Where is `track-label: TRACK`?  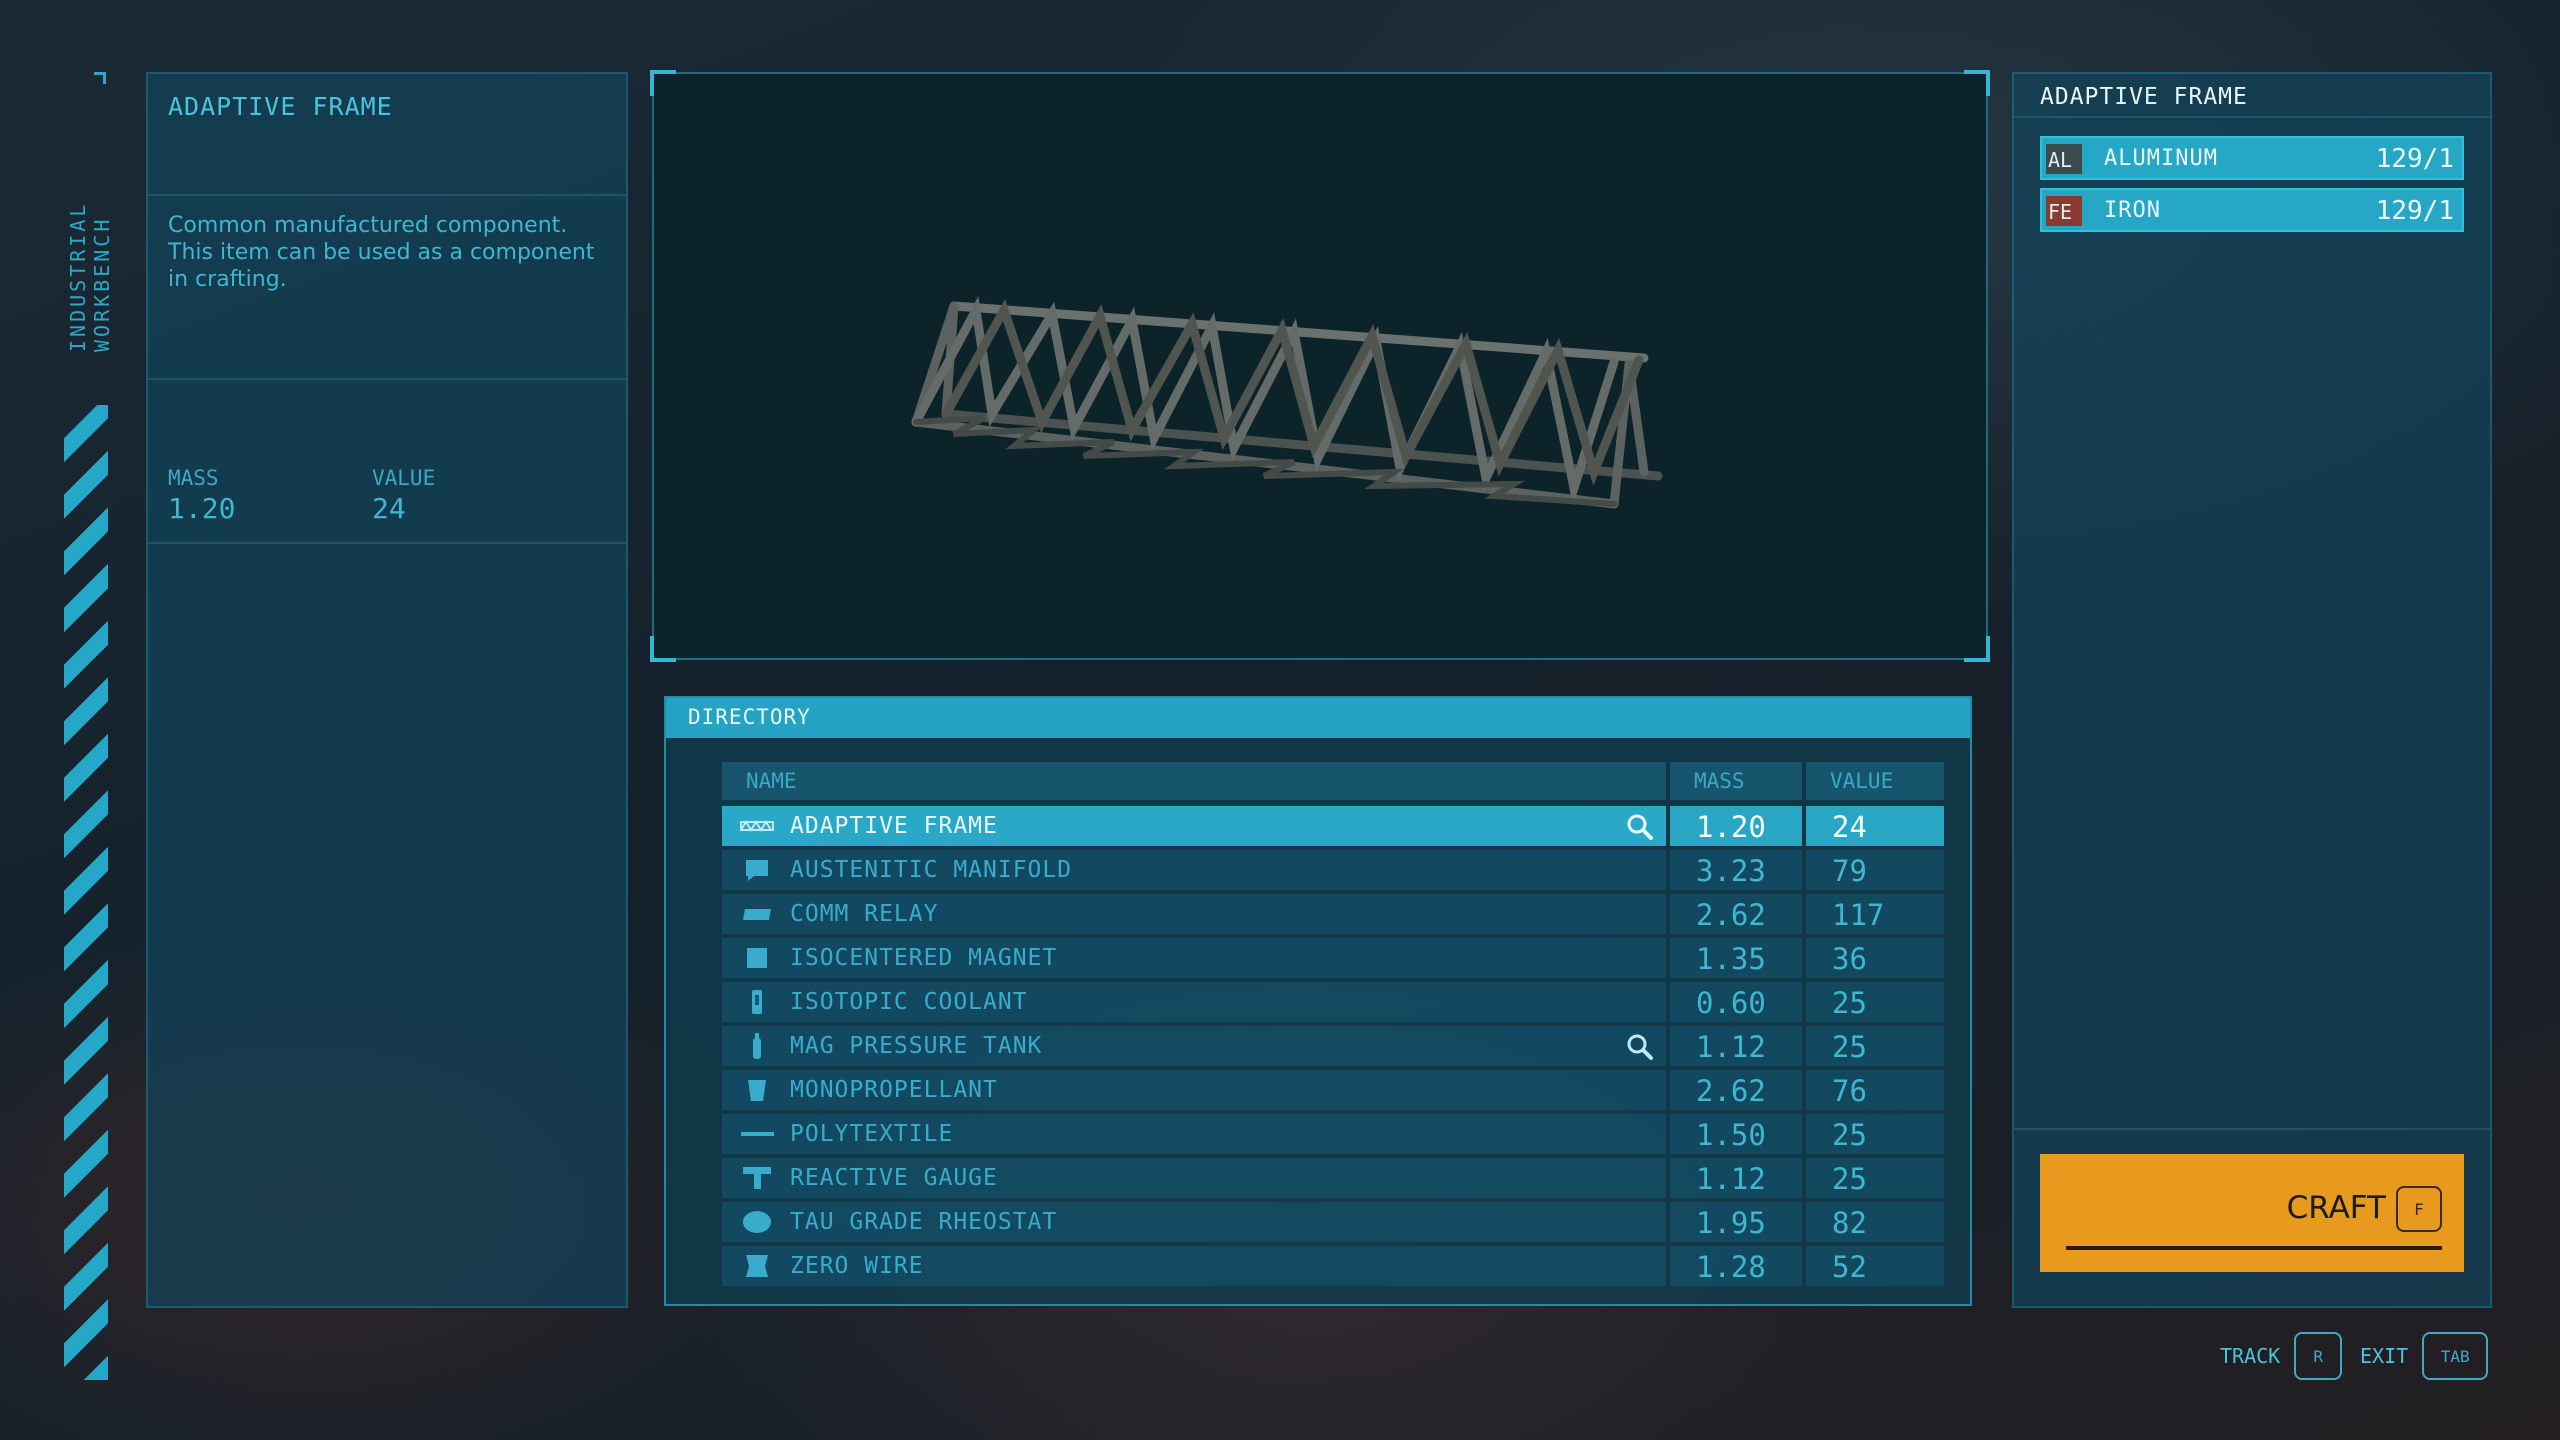 track-label: TRACK is located at coordinates (2250, 1356).